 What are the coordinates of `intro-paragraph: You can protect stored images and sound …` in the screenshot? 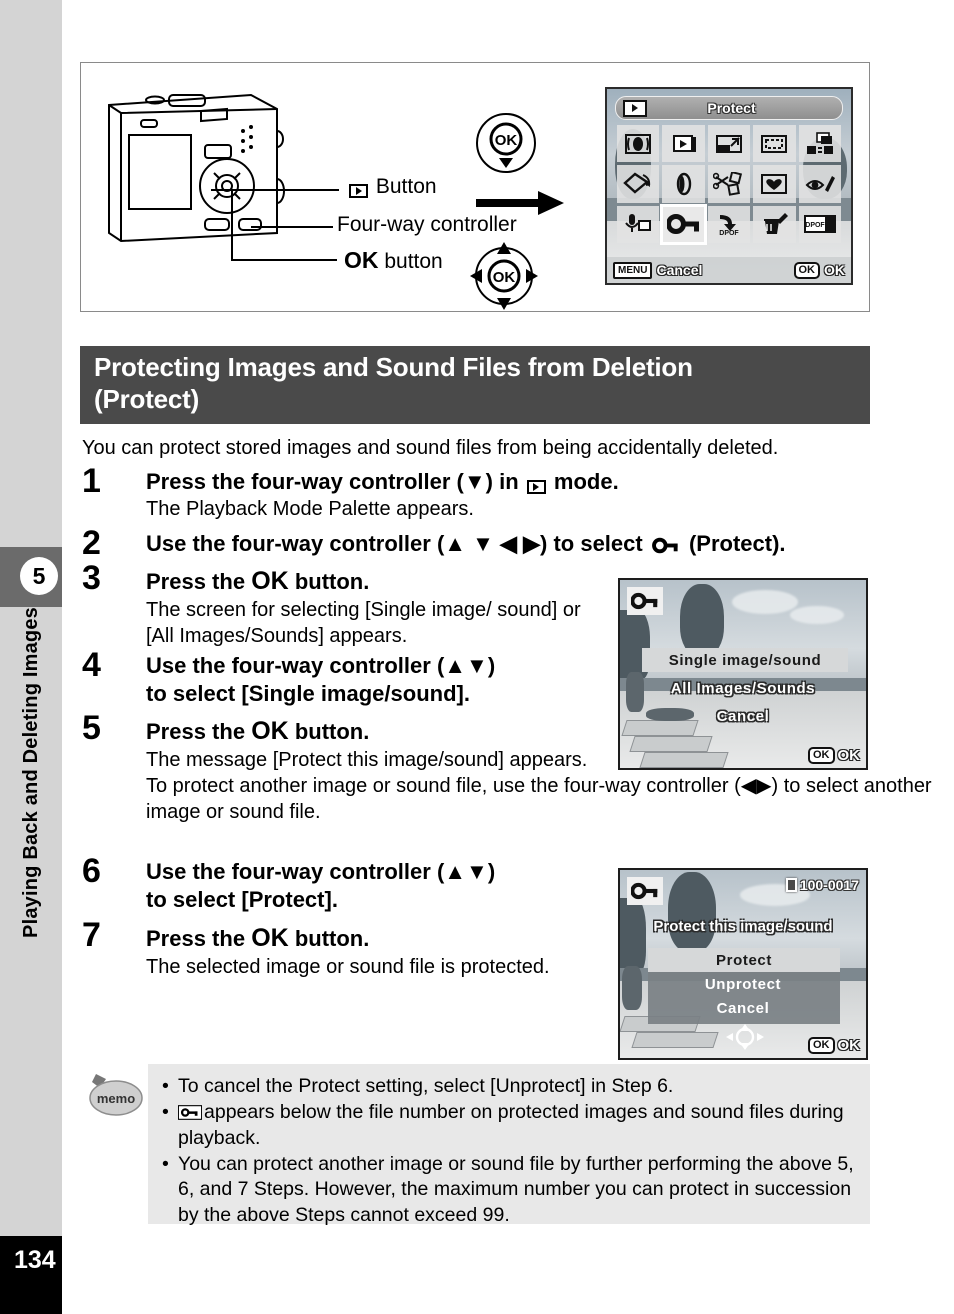 It's located at (430, 448).